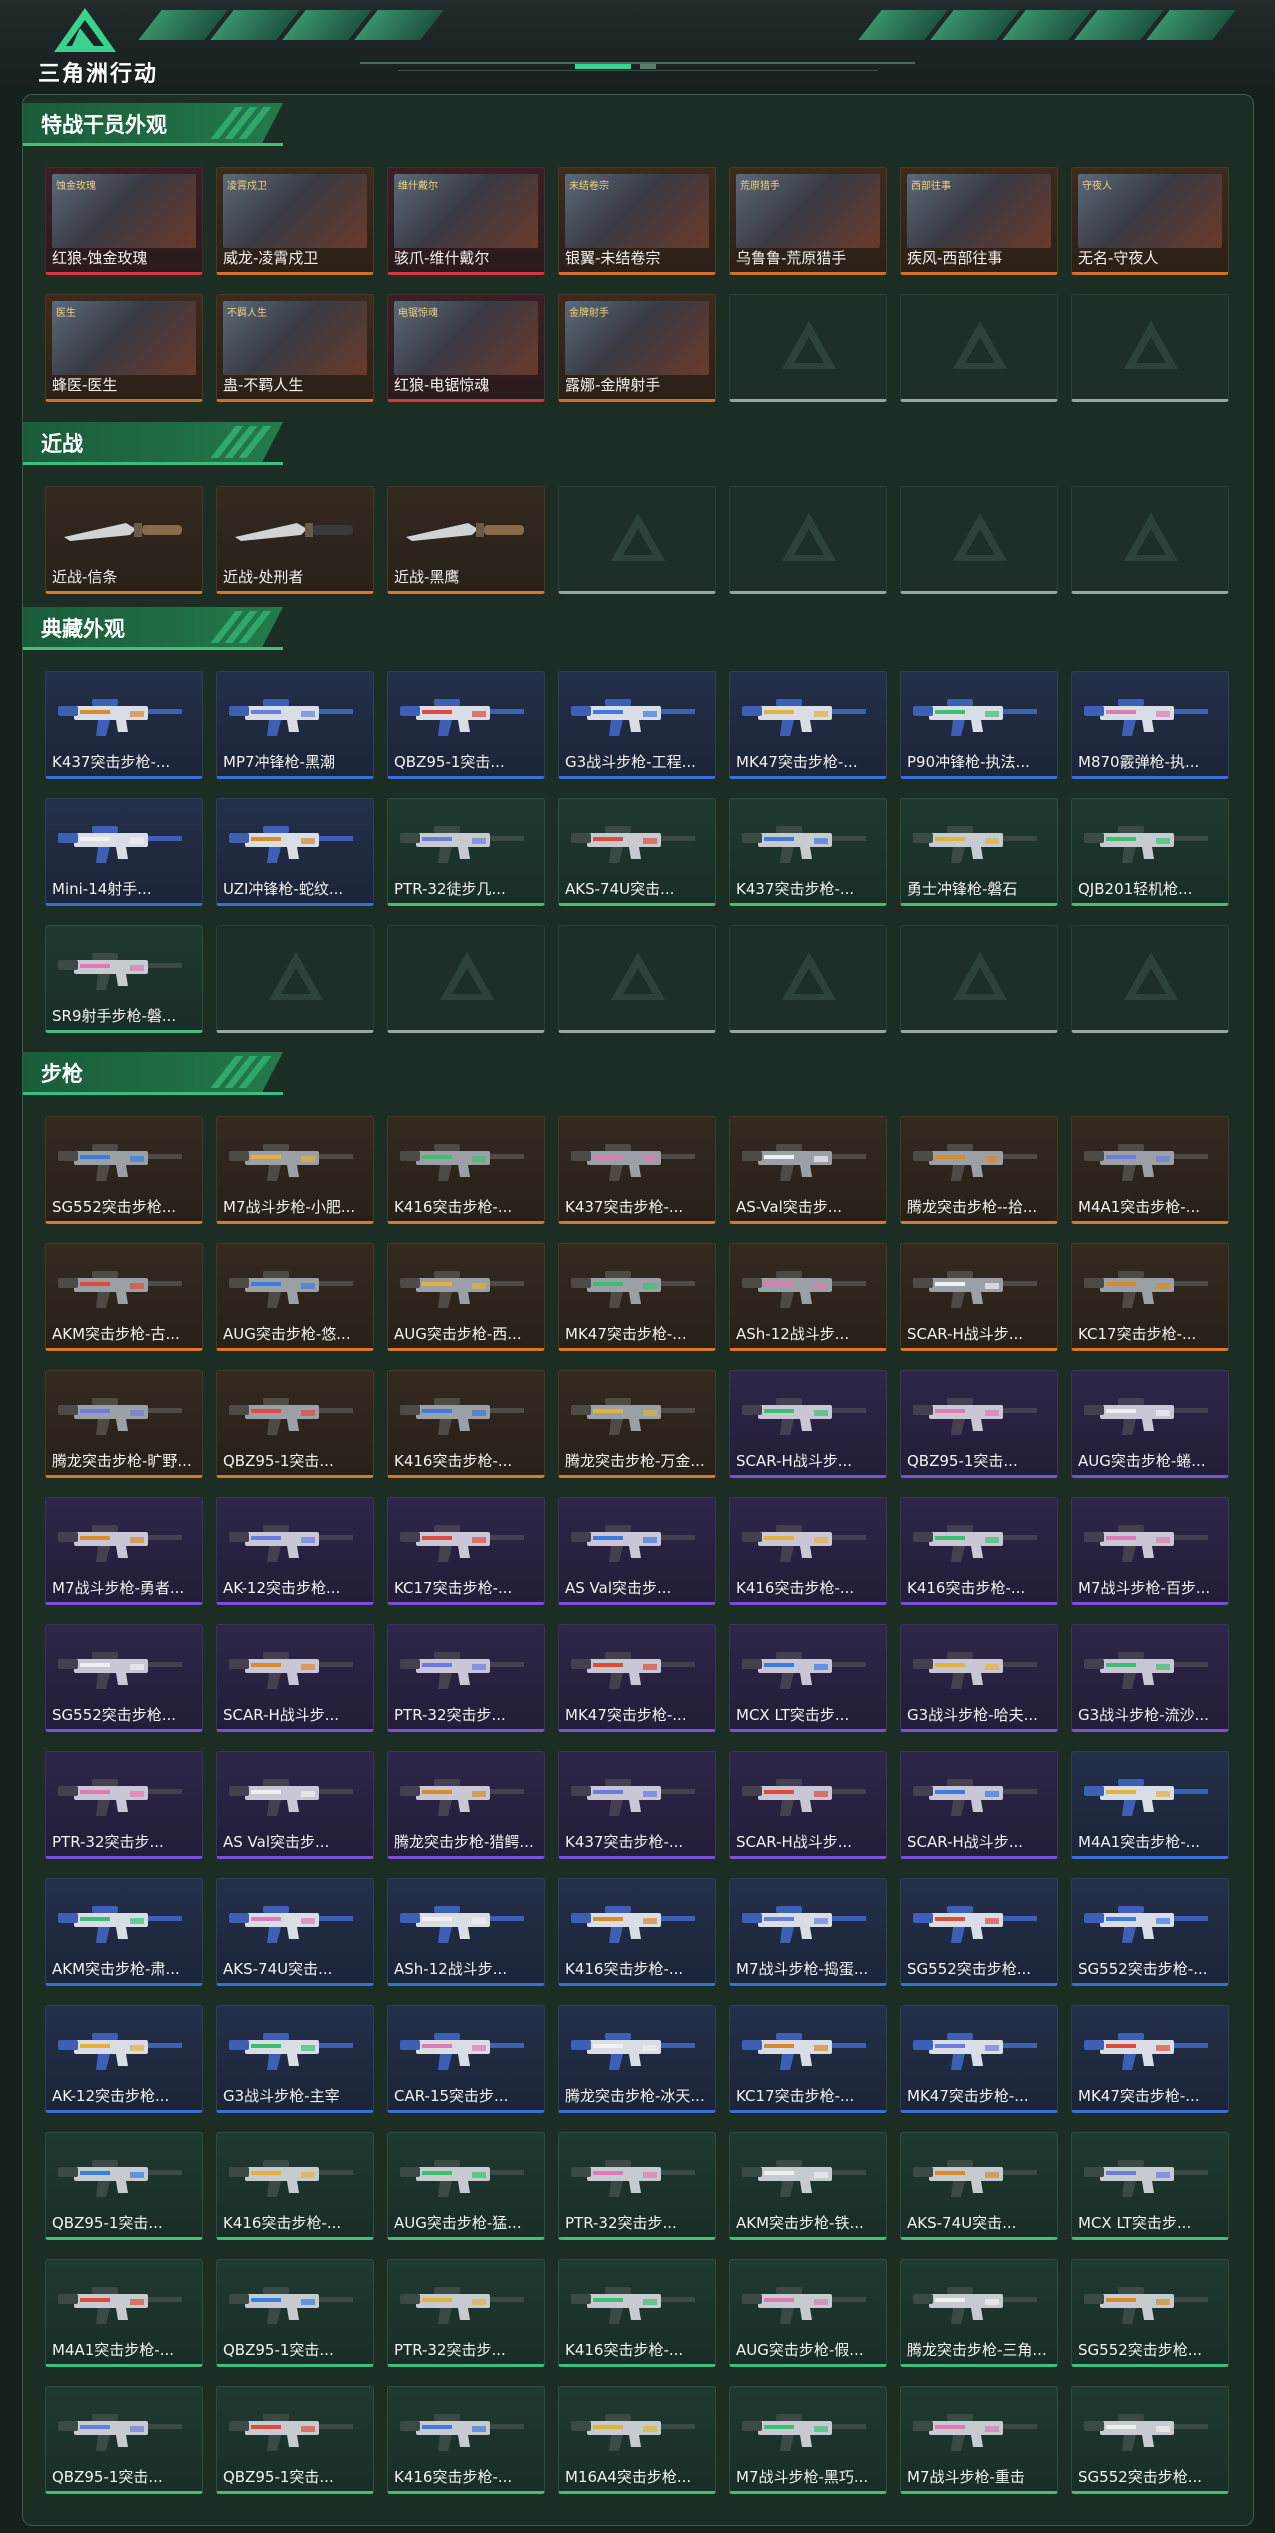  Describe the element at coordinates (295, 2059) in the screenshot. I see `skin-tile: G3战斗步枪-主宰` at that location.